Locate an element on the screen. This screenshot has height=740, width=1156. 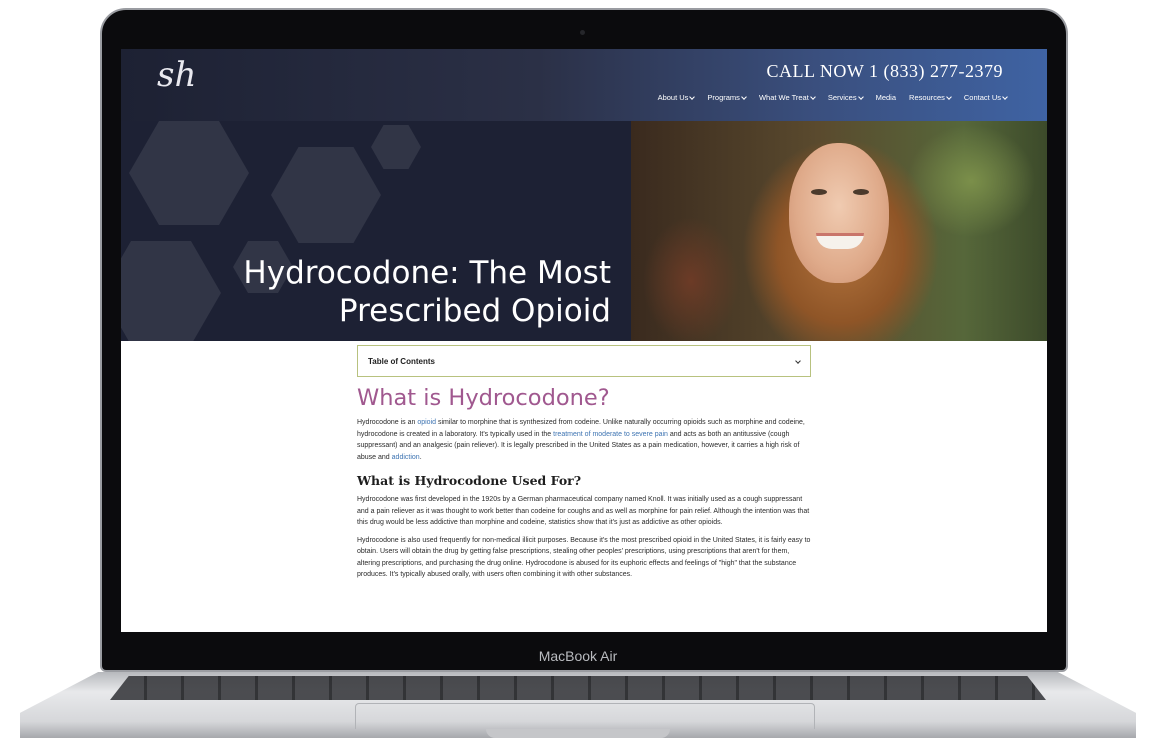
hero-photo is located at coordinates (839, 231).